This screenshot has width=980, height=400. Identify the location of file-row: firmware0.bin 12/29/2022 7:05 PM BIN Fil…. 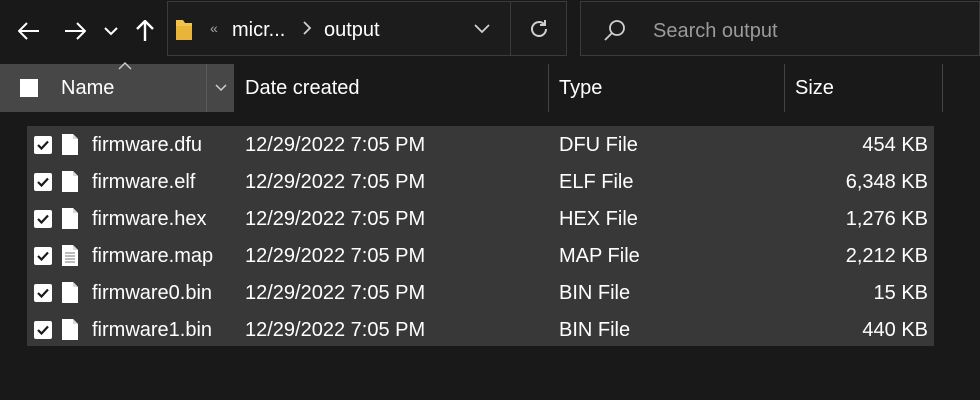
(480, 293).